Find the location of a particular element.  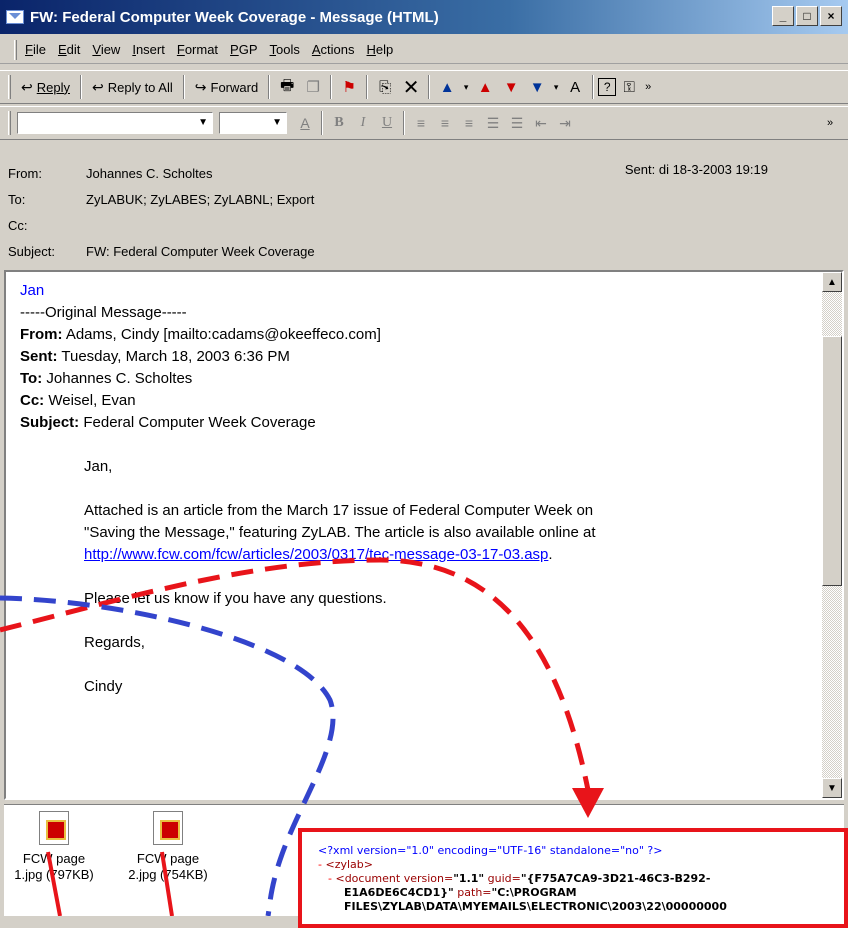

from-value: Johannes C. Scholtes is located at coordinates (149, 173).